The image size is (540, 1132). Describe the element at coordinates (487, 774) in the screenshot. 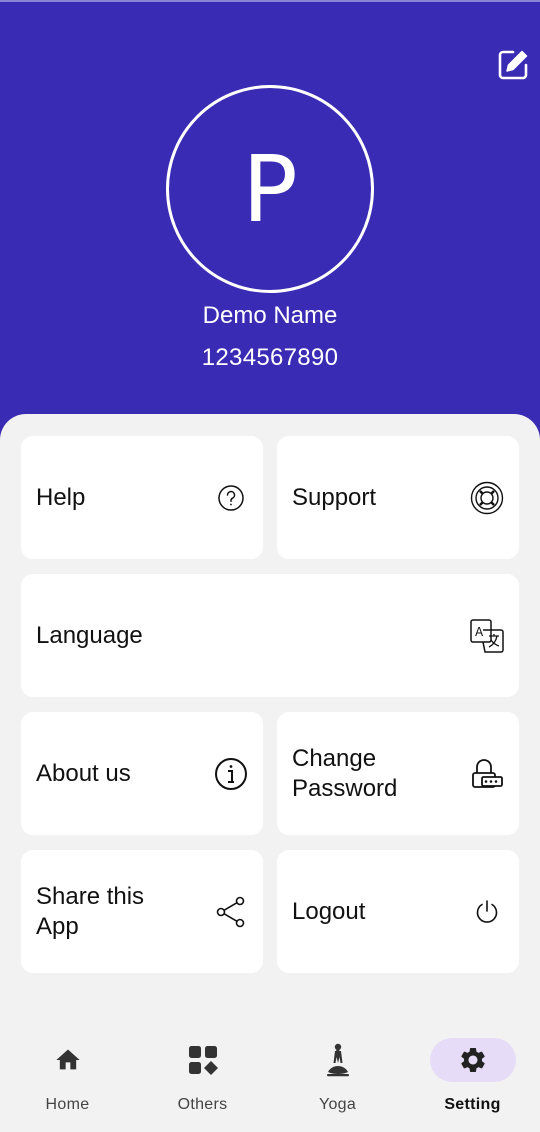

I see `lock-password-icon` at that location.